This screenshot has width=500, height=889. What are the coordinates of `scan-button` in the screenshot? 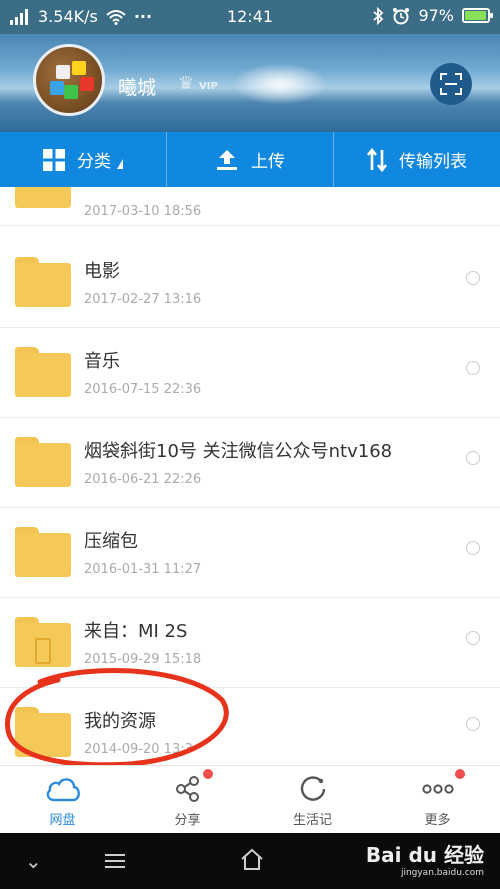 It's located at (451, 84).